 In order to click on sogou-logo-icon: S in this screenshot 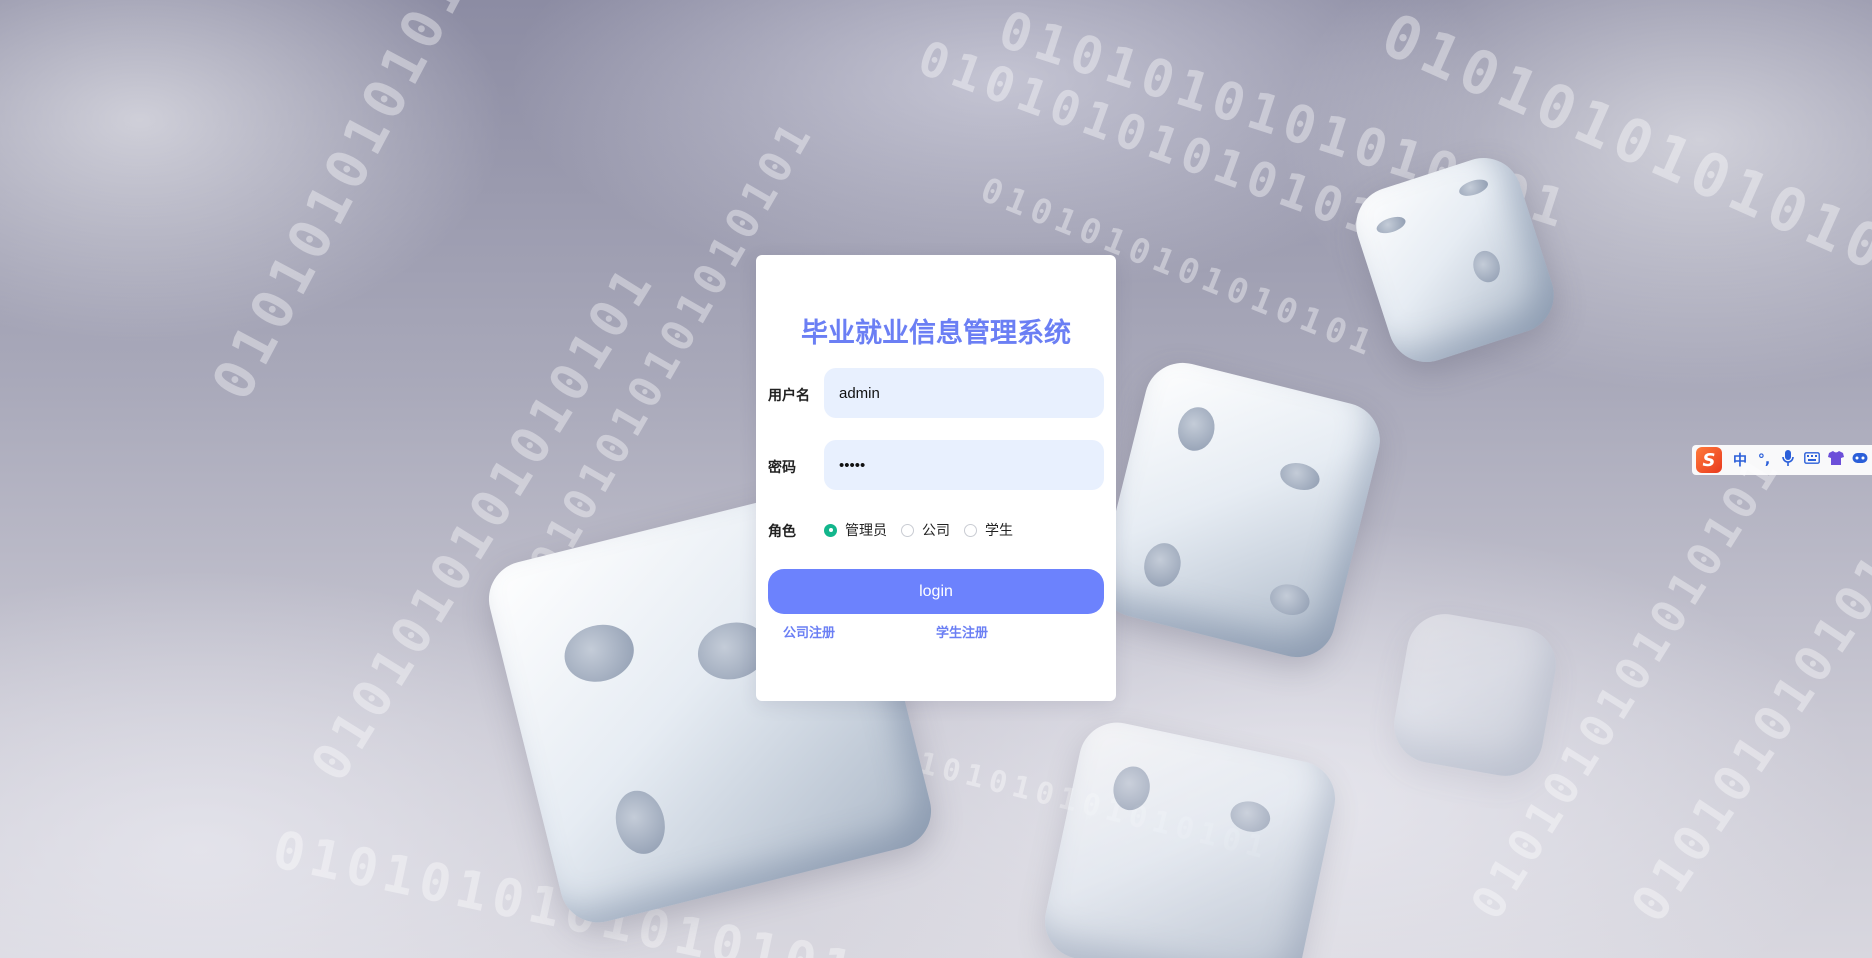, I will do `click(1709, 460)`.